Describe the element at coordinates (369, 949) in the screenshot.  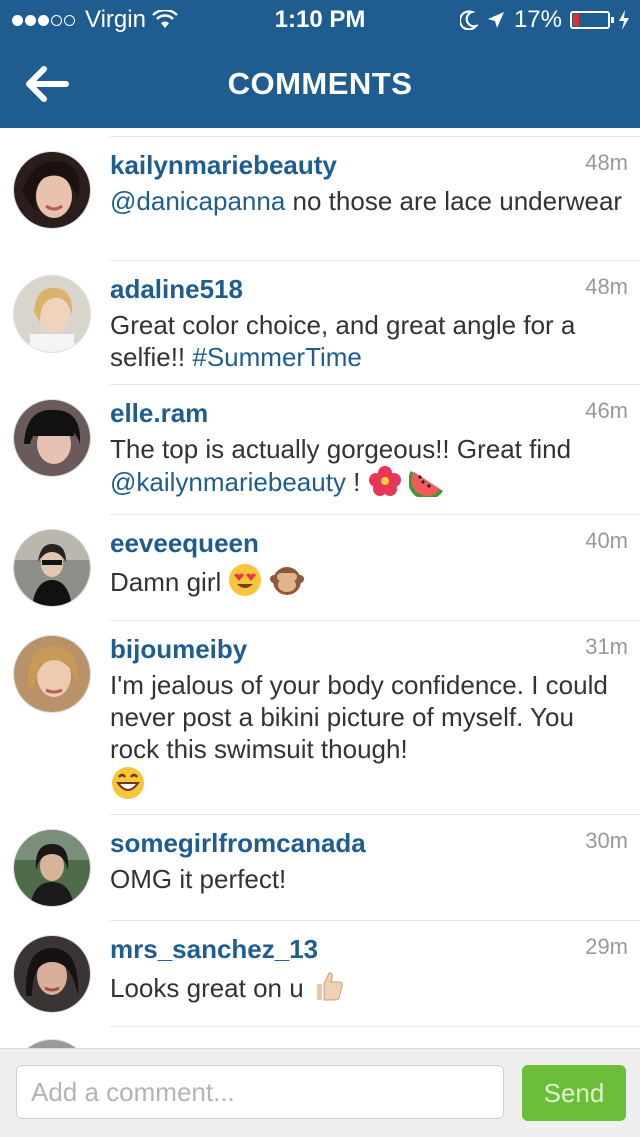
I see `comment-username: mrs_sanchez_13` at that location.